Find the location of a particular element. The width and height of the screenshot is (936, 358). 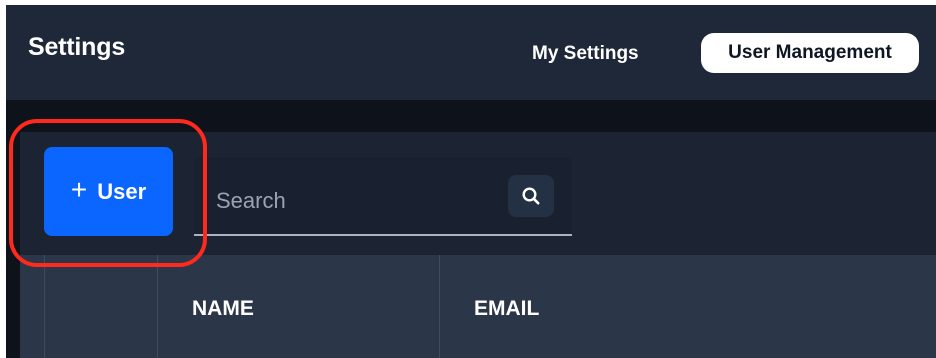

page-title: Settings is located at coordinates (77, 47).